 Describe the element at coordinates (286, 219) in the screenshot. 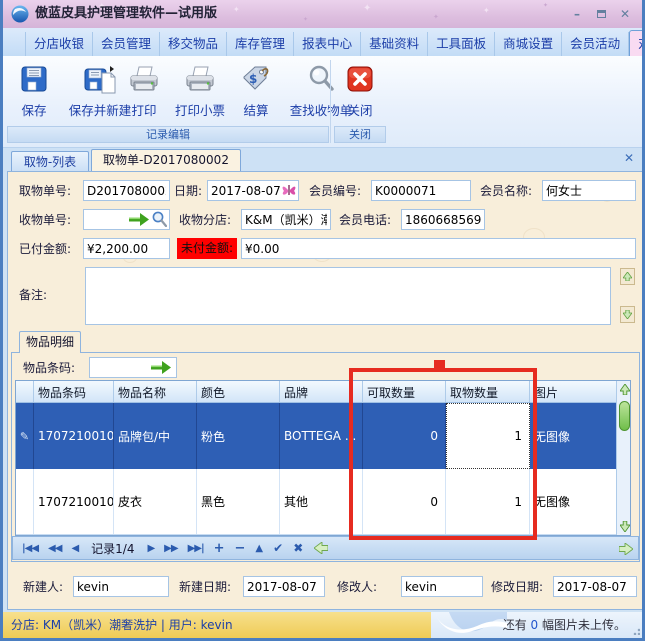

I see `branch-field` at that location.